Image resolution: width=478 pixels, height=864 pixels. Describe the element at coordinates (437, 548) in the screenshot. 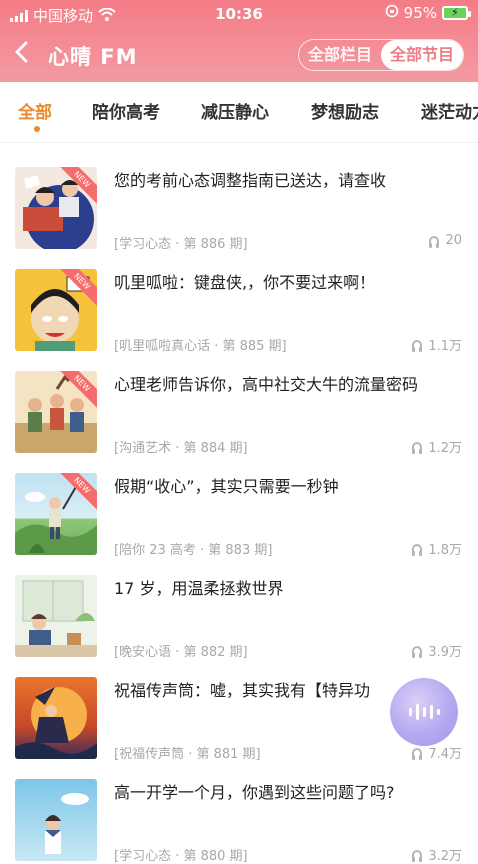

I see `play-count: 1.8万` at that location.